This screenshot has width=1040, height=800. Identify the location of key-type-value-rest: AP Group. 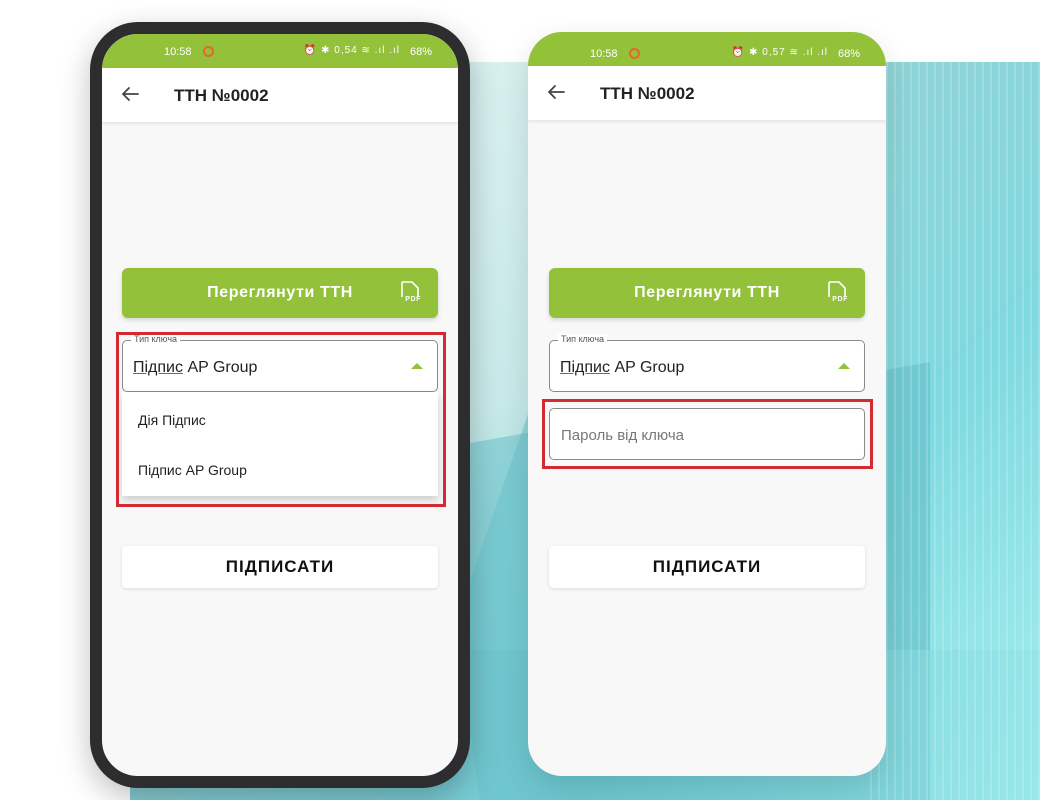
(647, 367).